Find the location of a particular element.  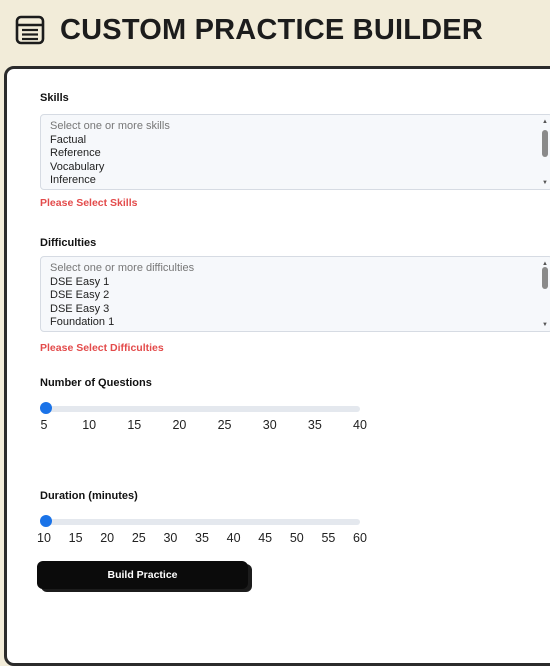

slider-tick-label: 5 is located at coordinates (44, 425).